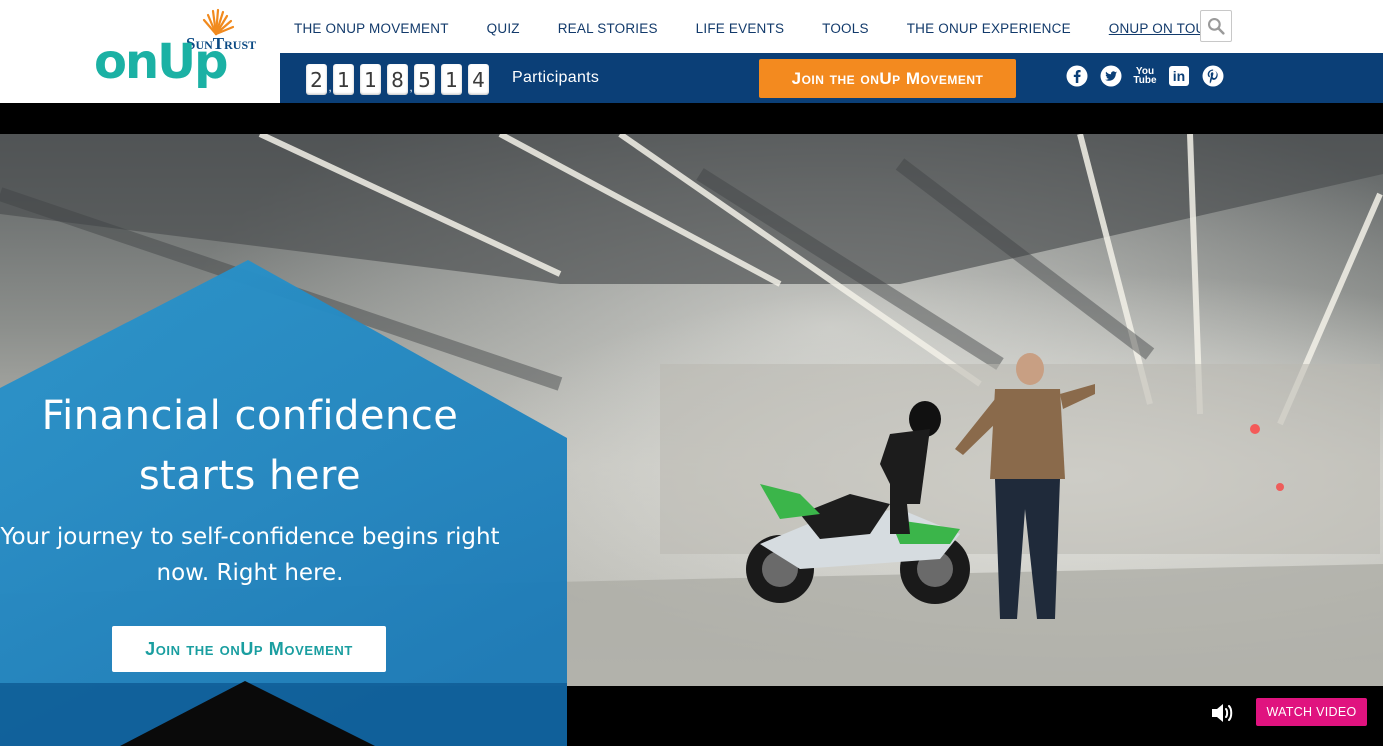  I want to click on nav-item-tools: TOOLS, so click(845, 29).